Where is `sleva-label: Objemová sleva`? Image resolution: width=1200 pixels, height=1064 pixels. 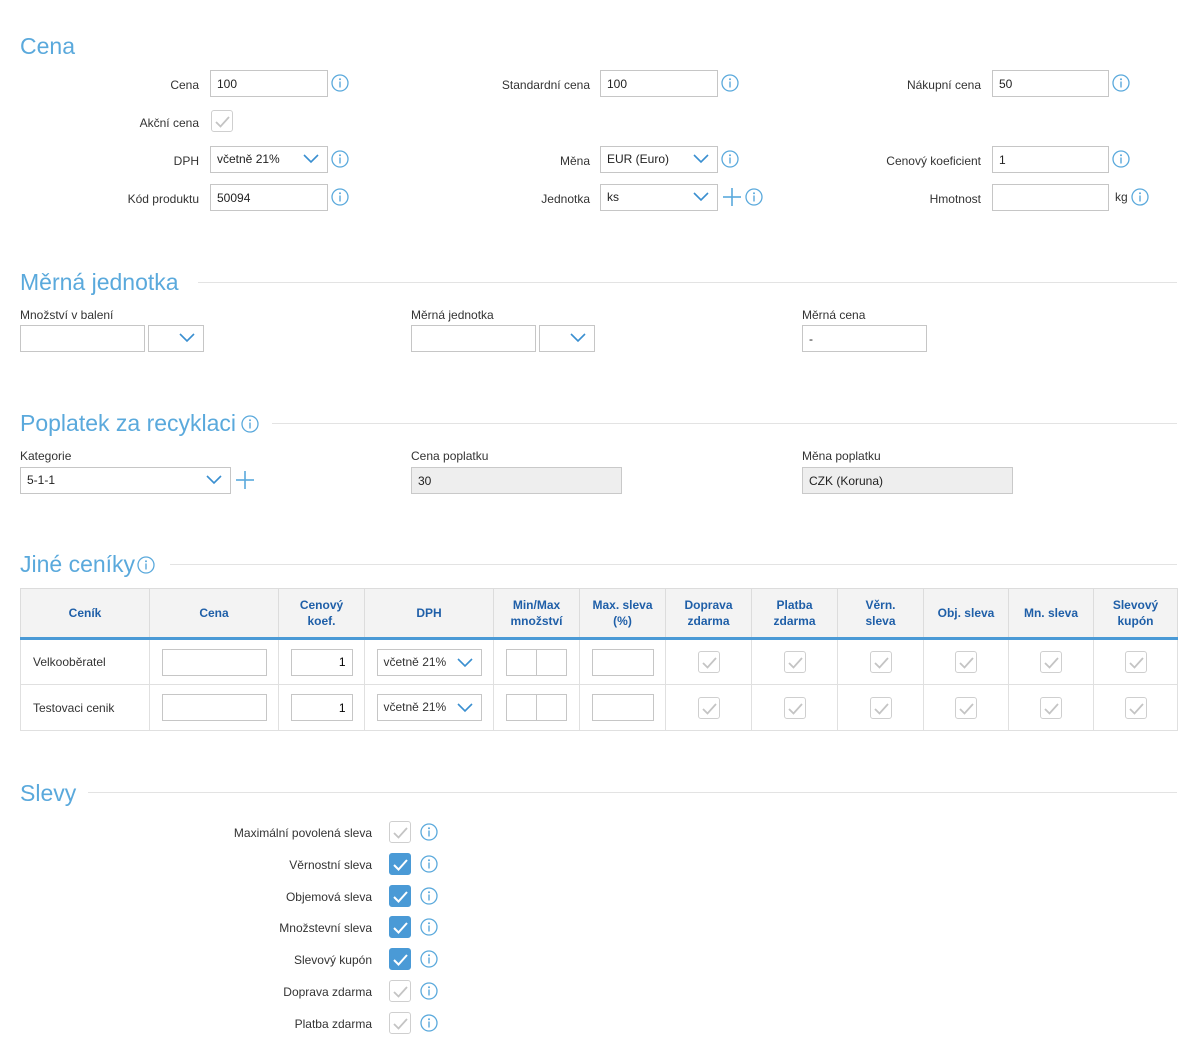
sleva-label: Objemová sleva is located at coordinates (328, 896).